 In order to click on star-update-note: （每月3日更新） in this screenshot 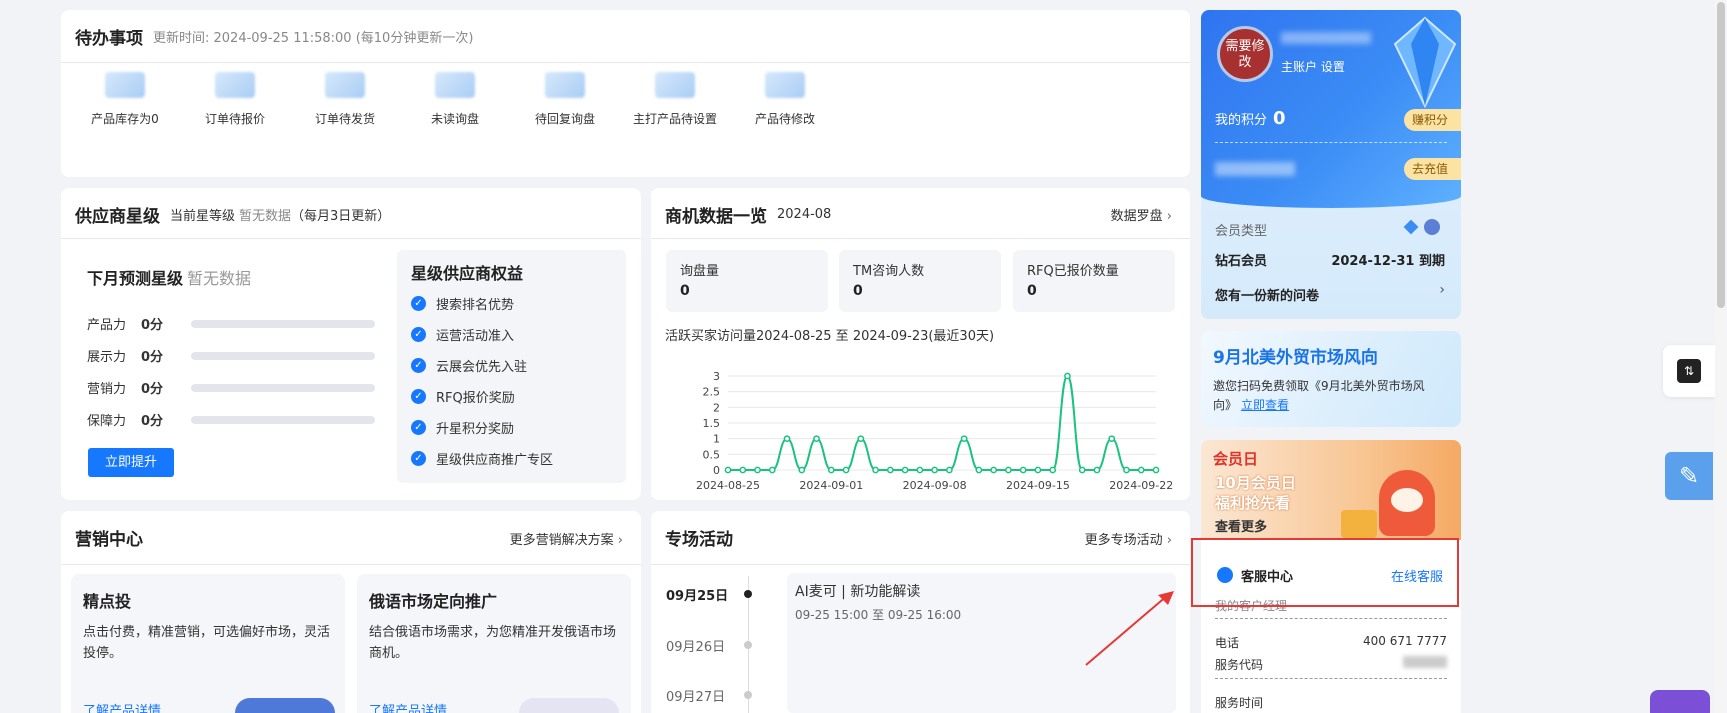, I will do `click(341, 216)`.